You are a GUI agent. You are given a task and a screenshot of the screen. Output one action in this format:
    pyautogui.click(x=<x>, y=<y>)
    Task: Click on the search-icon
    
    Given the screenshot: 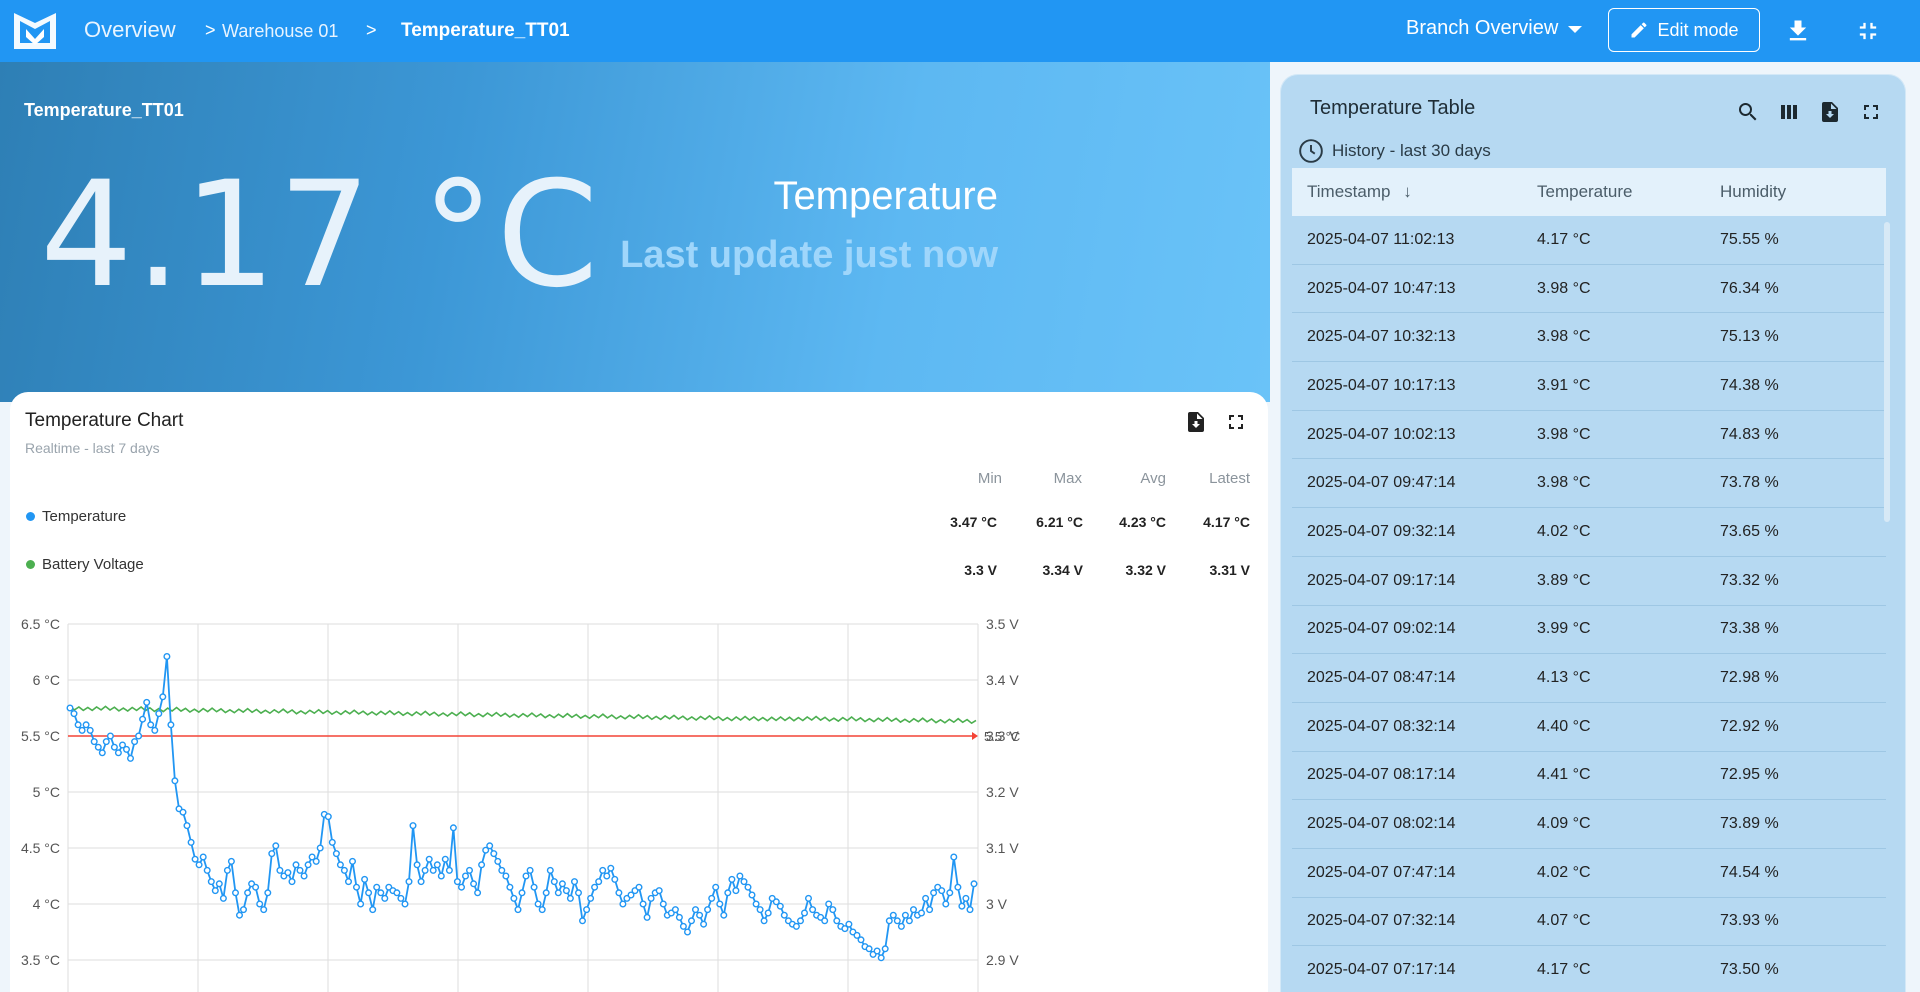 What is the action you would take?
    pyautogui.click(x=1748, y=112)
    